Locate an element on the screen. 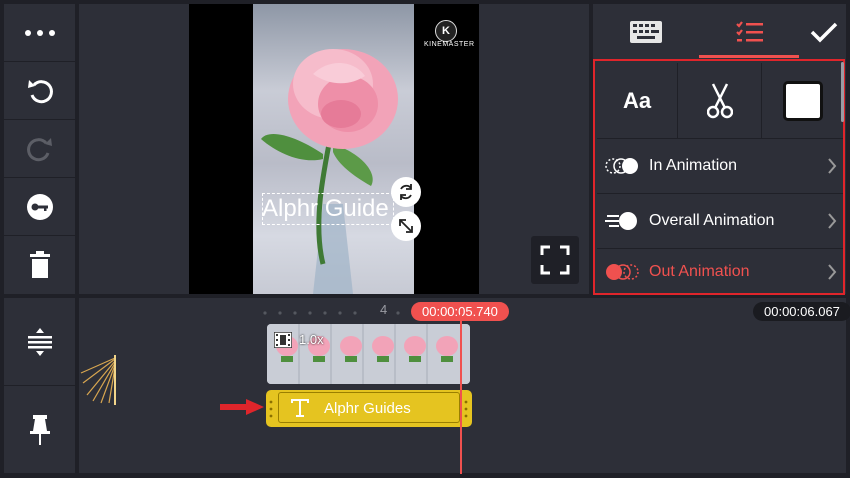  keyframe-icon is located at coordinates (39, 206).